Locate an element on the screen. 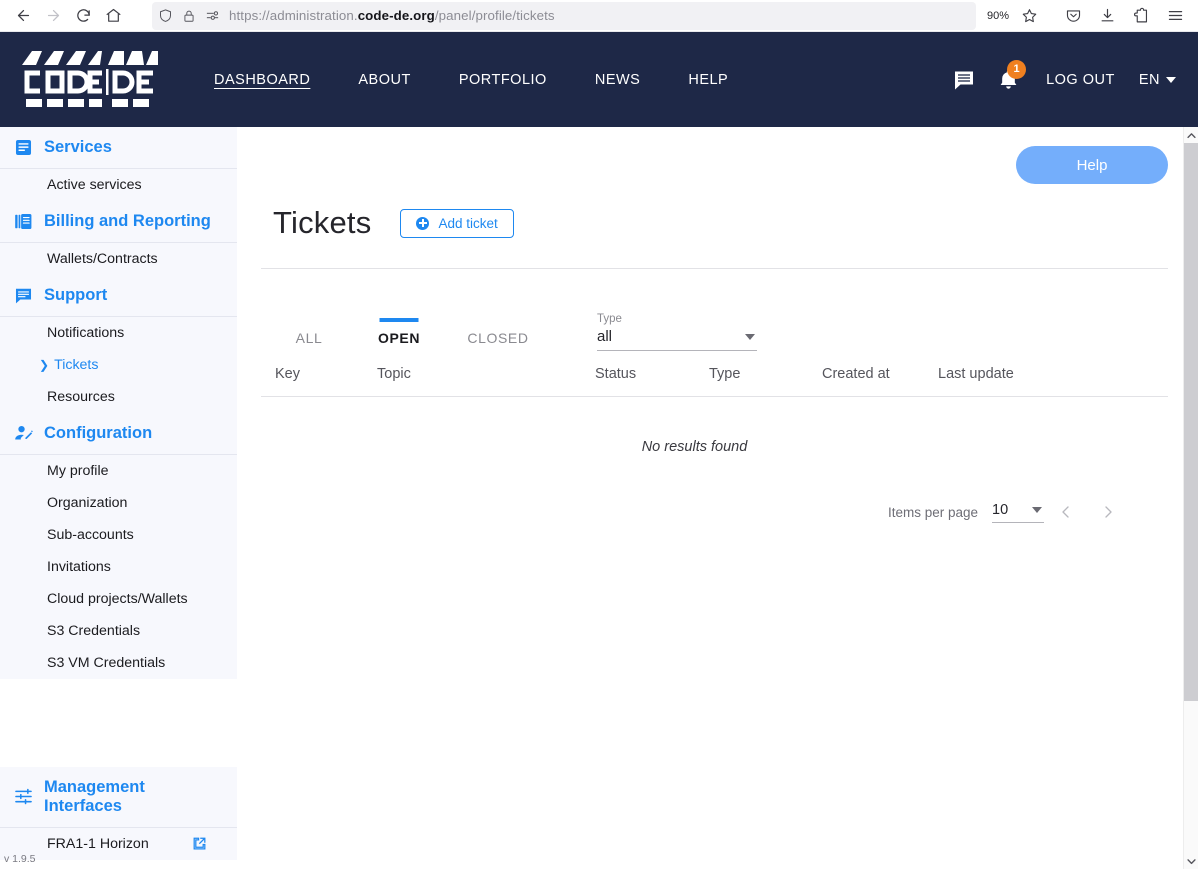 This screenshot has height=869, width=1198. type-filter-select: all is located at coordinates (677, 339).